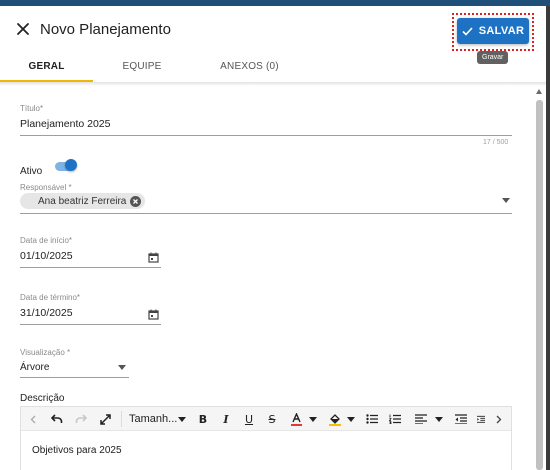  What do you see at coordinates (136, 201) in the screenshot?
I see `chip-remove-icon` at bounding box center [136, 201].